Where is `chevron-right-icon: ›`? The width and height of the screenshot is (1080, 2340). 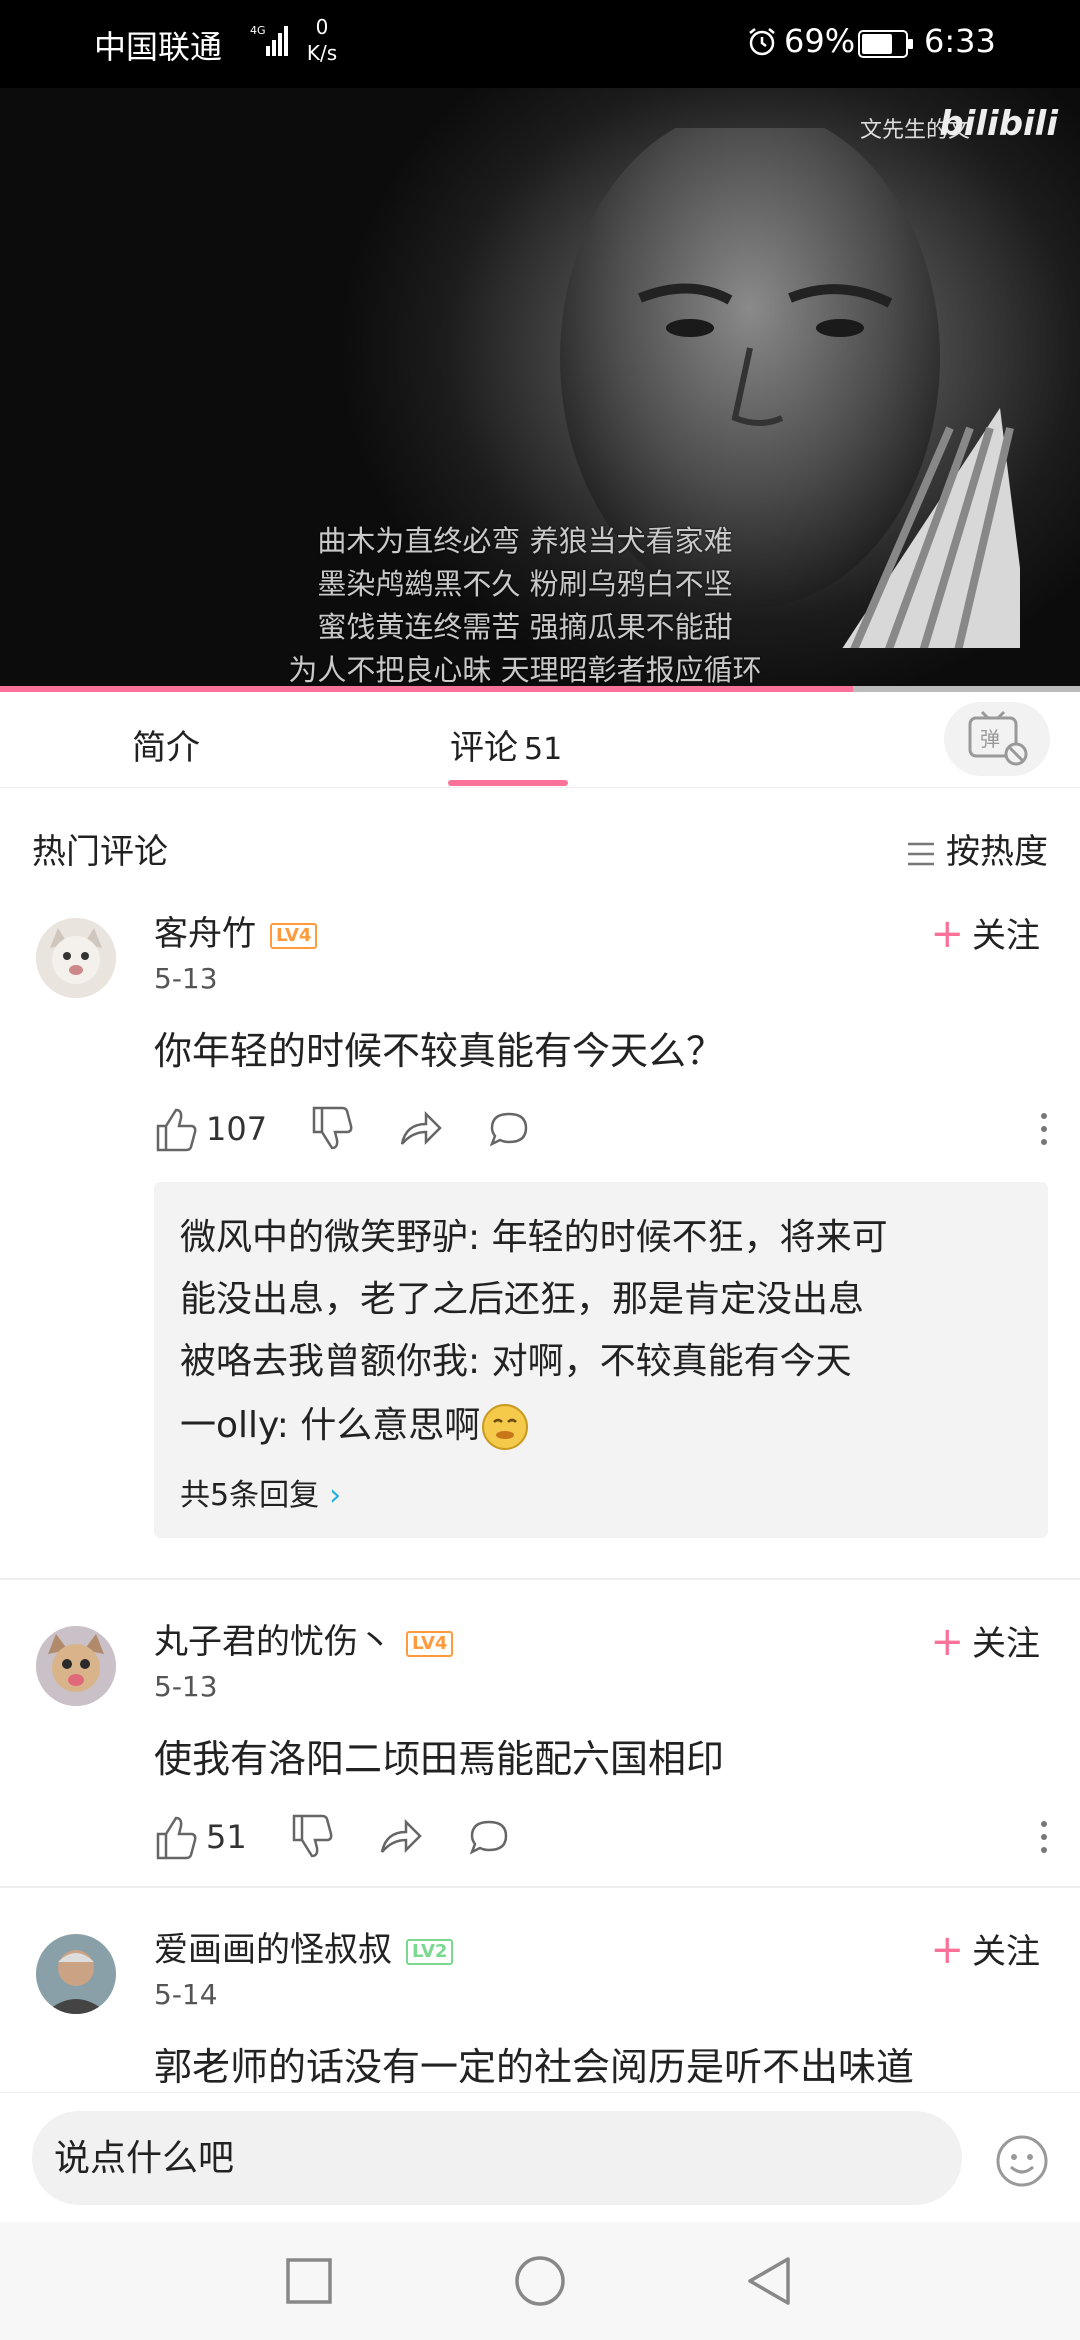 chevron-right-icon: › is located at coordinates (335, 1495).